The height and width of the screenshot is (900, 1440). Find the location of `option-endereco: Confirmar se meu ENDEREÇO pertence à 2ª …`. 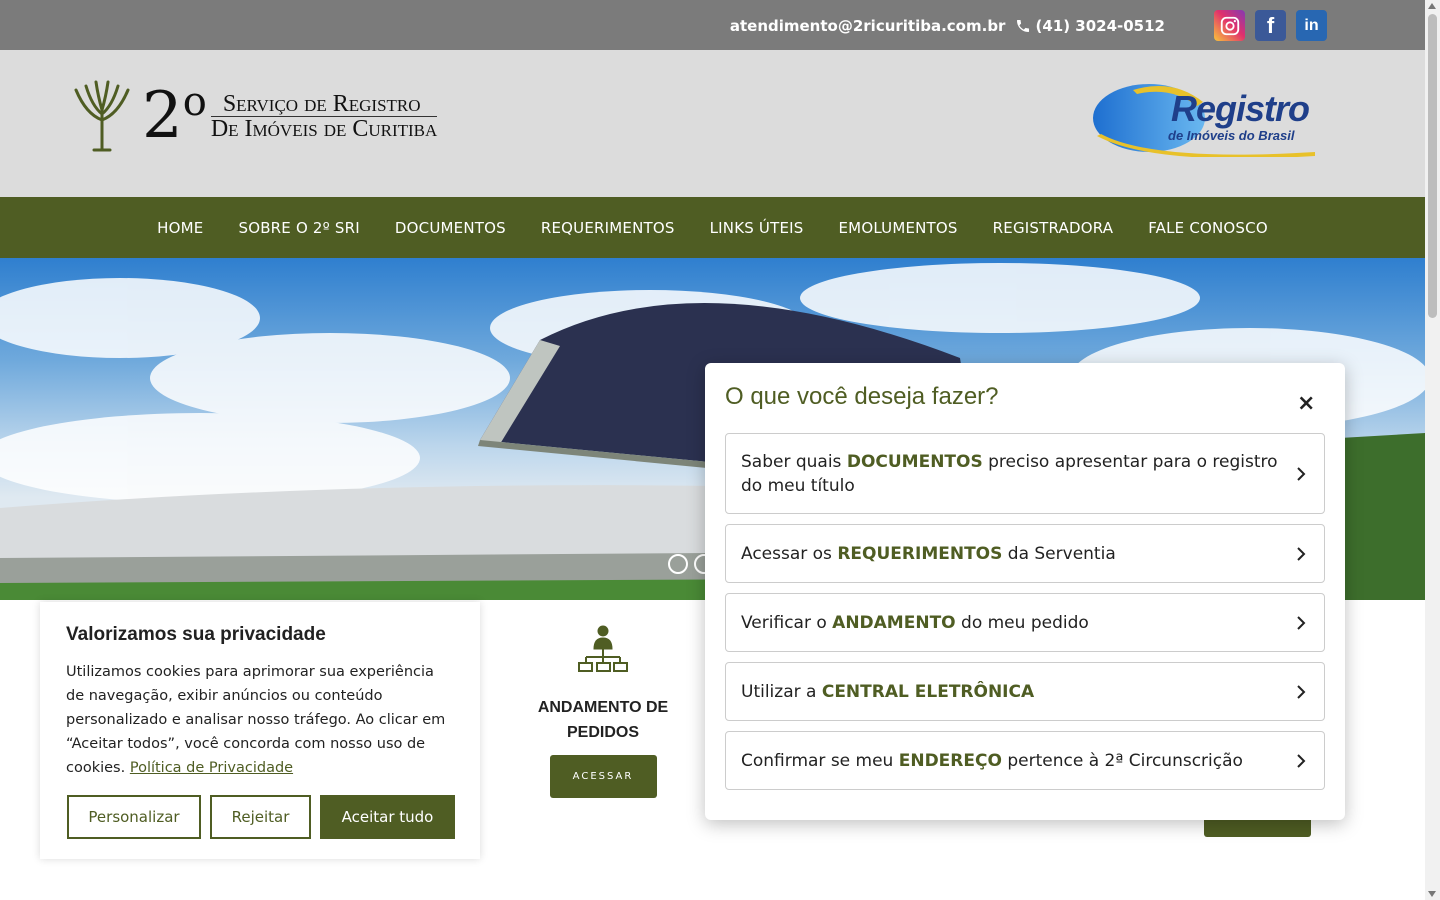

option-endereco: Confirmar se meu ENDEREÇO pertence à 2ª … is located at coordinates (1025, 760).